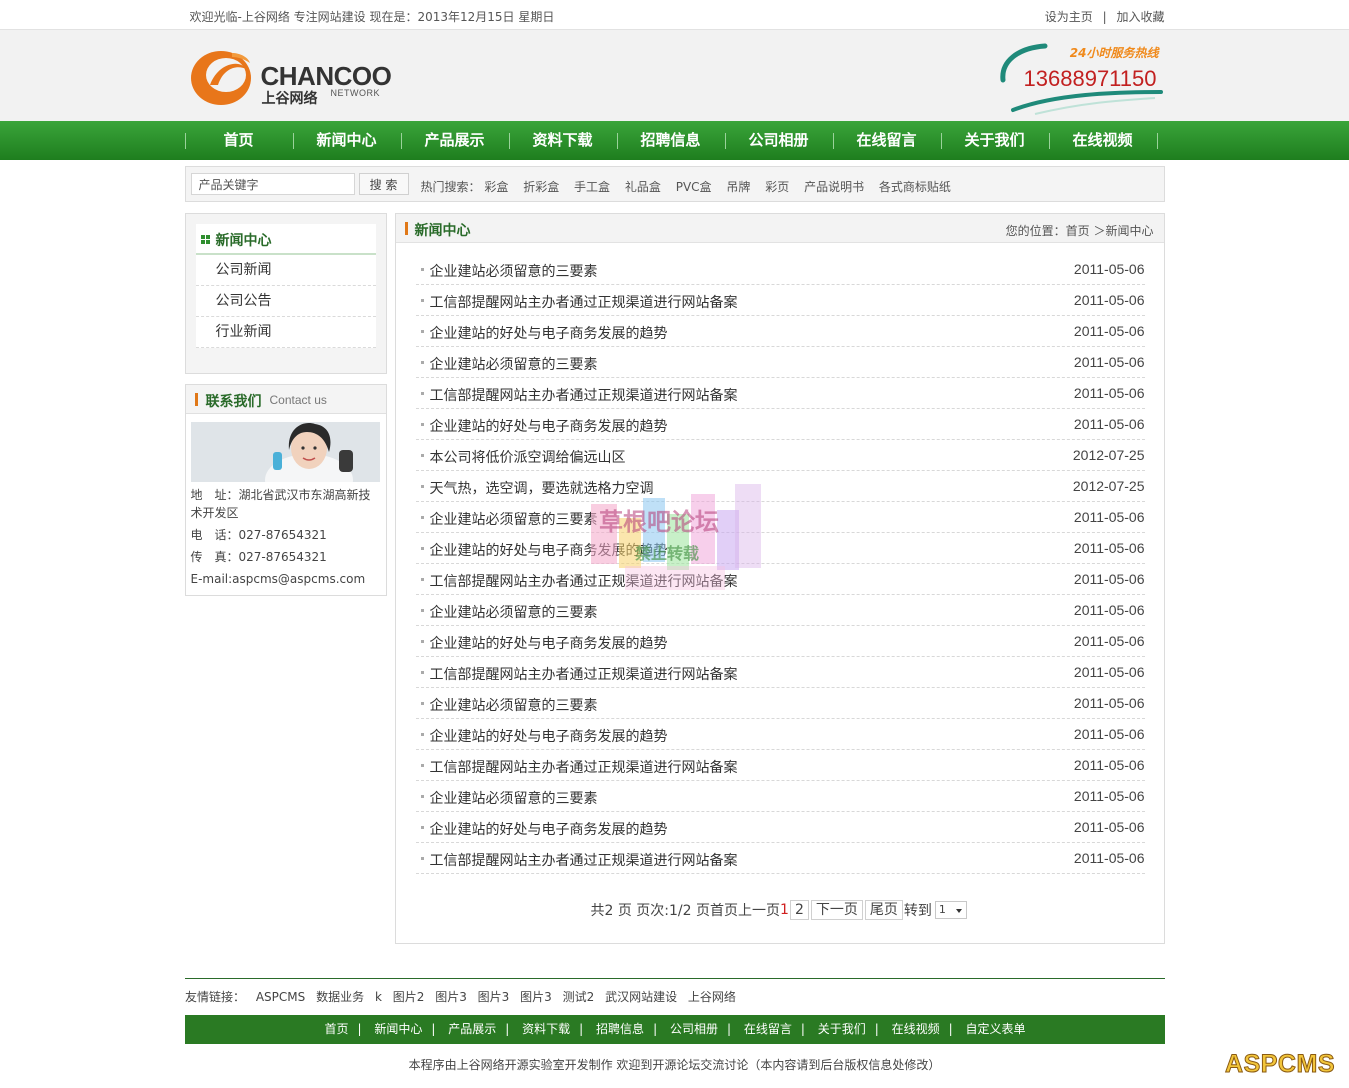 The height and width of the screenshot is (1088, 1349). What do you see at coordinates (409, 997) in the screenshot?
I see `friend-link: 图片2` at bounding box center [409, 997].